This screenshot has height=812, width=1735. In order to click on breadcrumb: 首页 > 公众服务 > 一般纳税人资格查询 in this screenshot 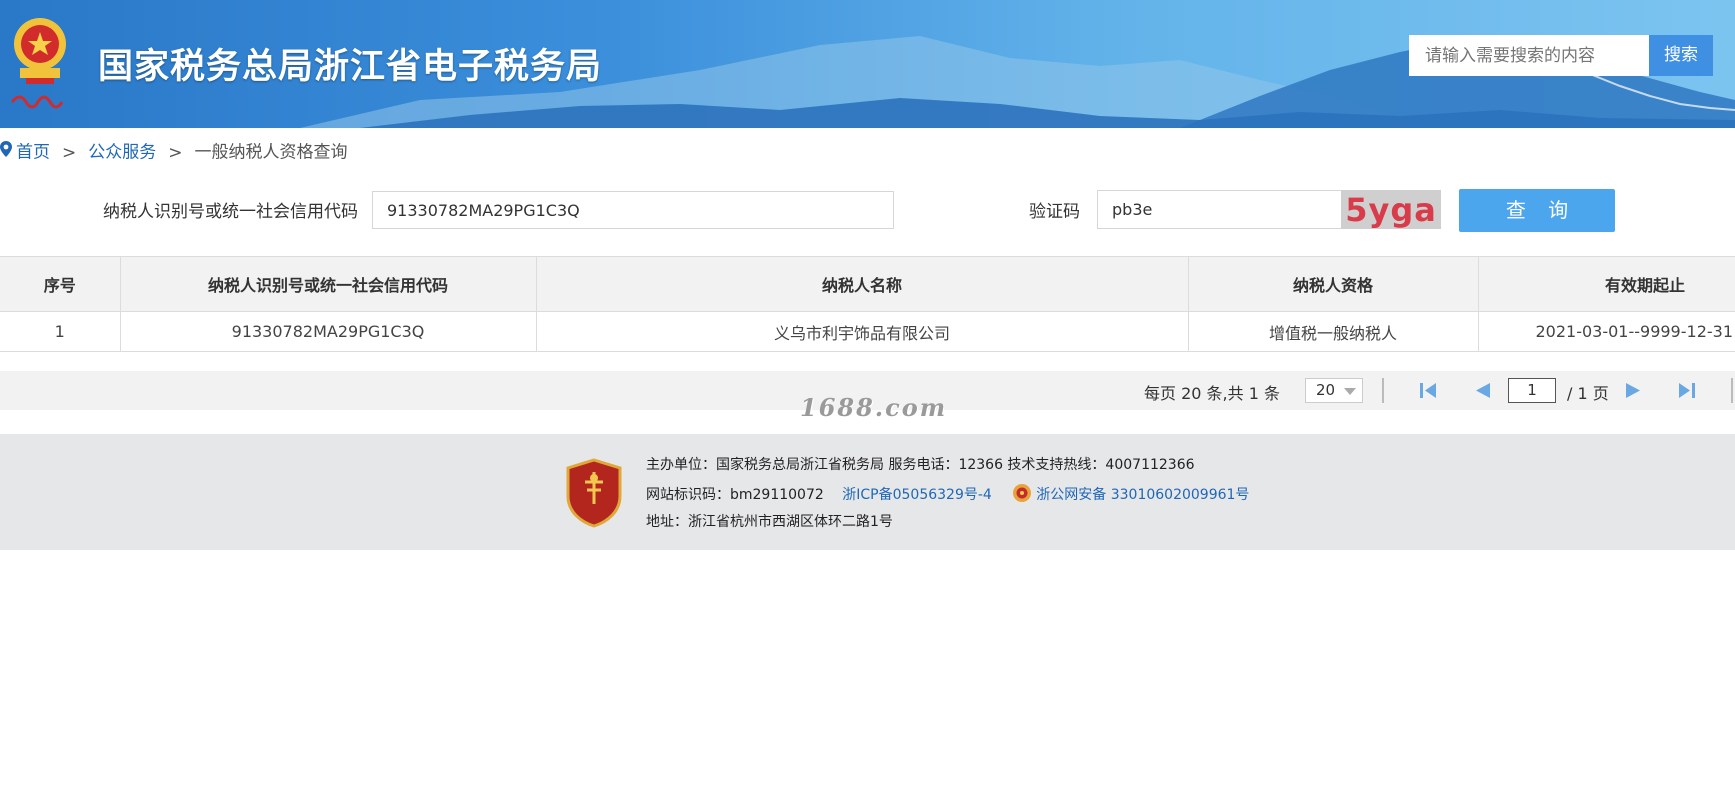, I will do `click(174, 152)`.